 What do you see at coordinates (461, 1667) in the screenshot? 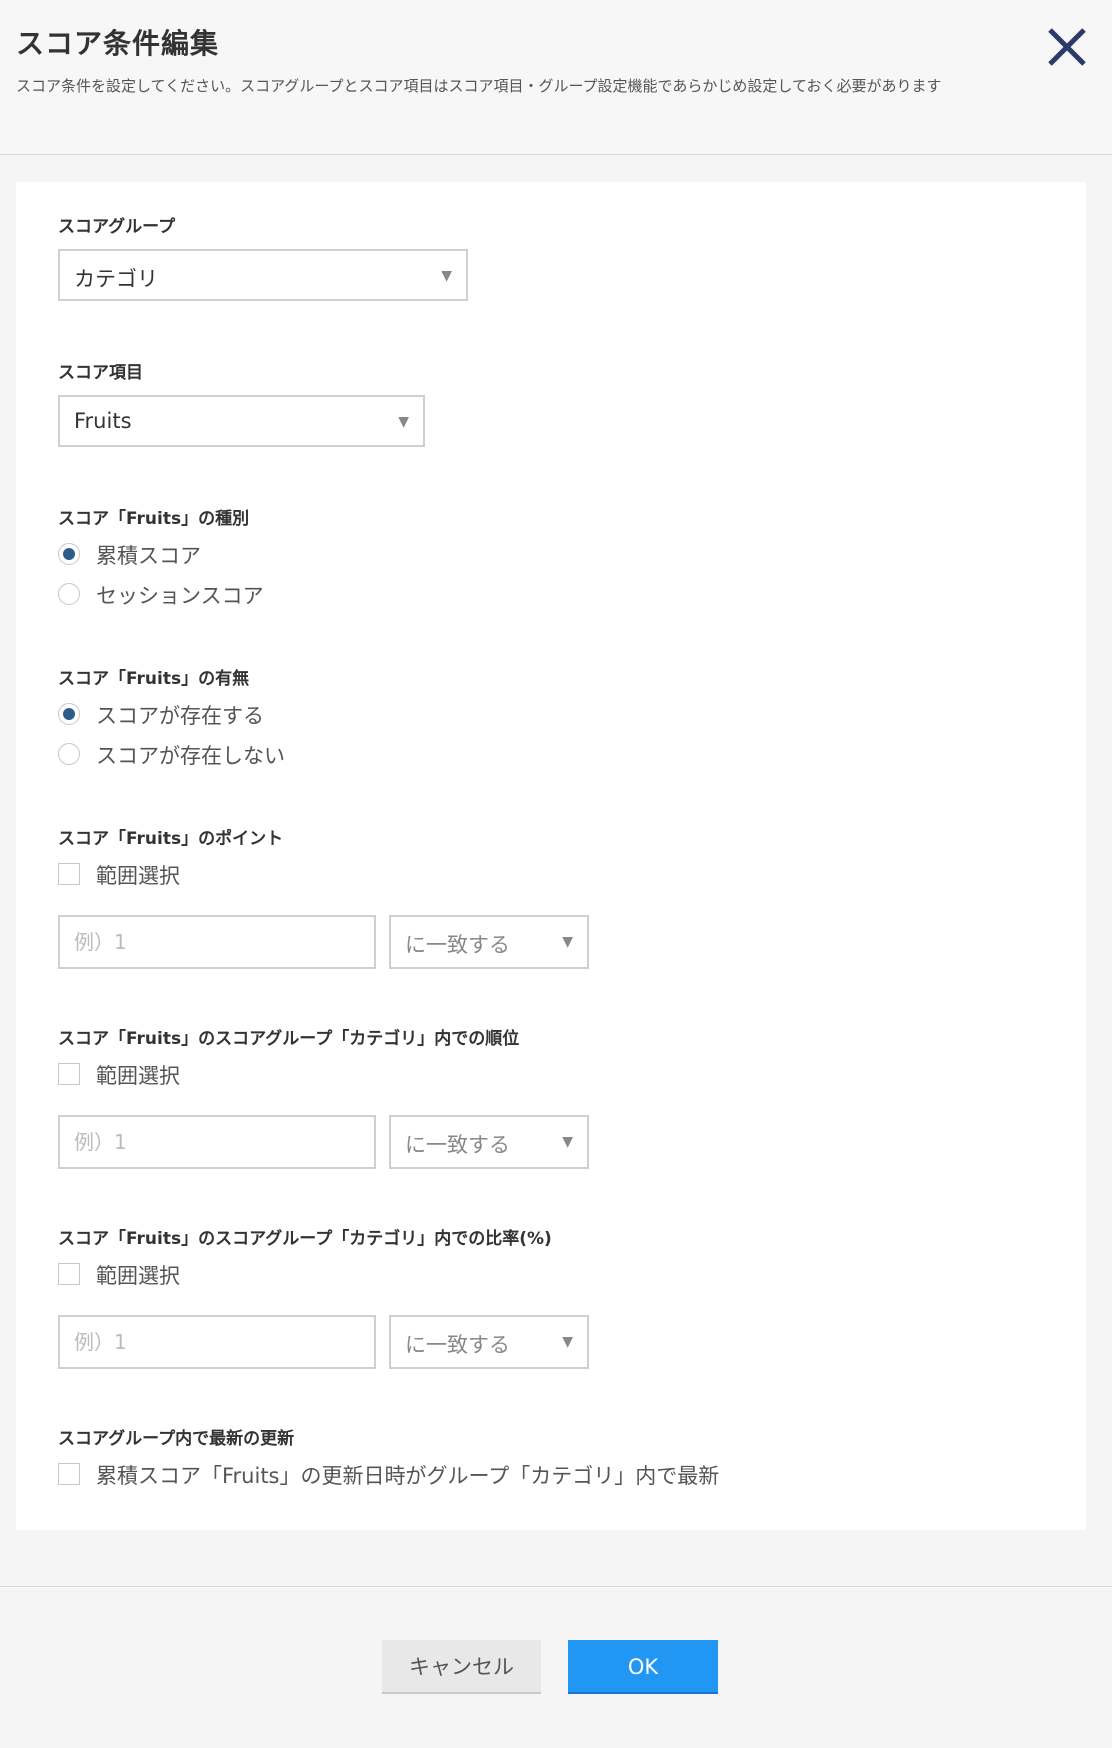
I see `cancel-button: キャンセル` at bounding box center [461, 1667].